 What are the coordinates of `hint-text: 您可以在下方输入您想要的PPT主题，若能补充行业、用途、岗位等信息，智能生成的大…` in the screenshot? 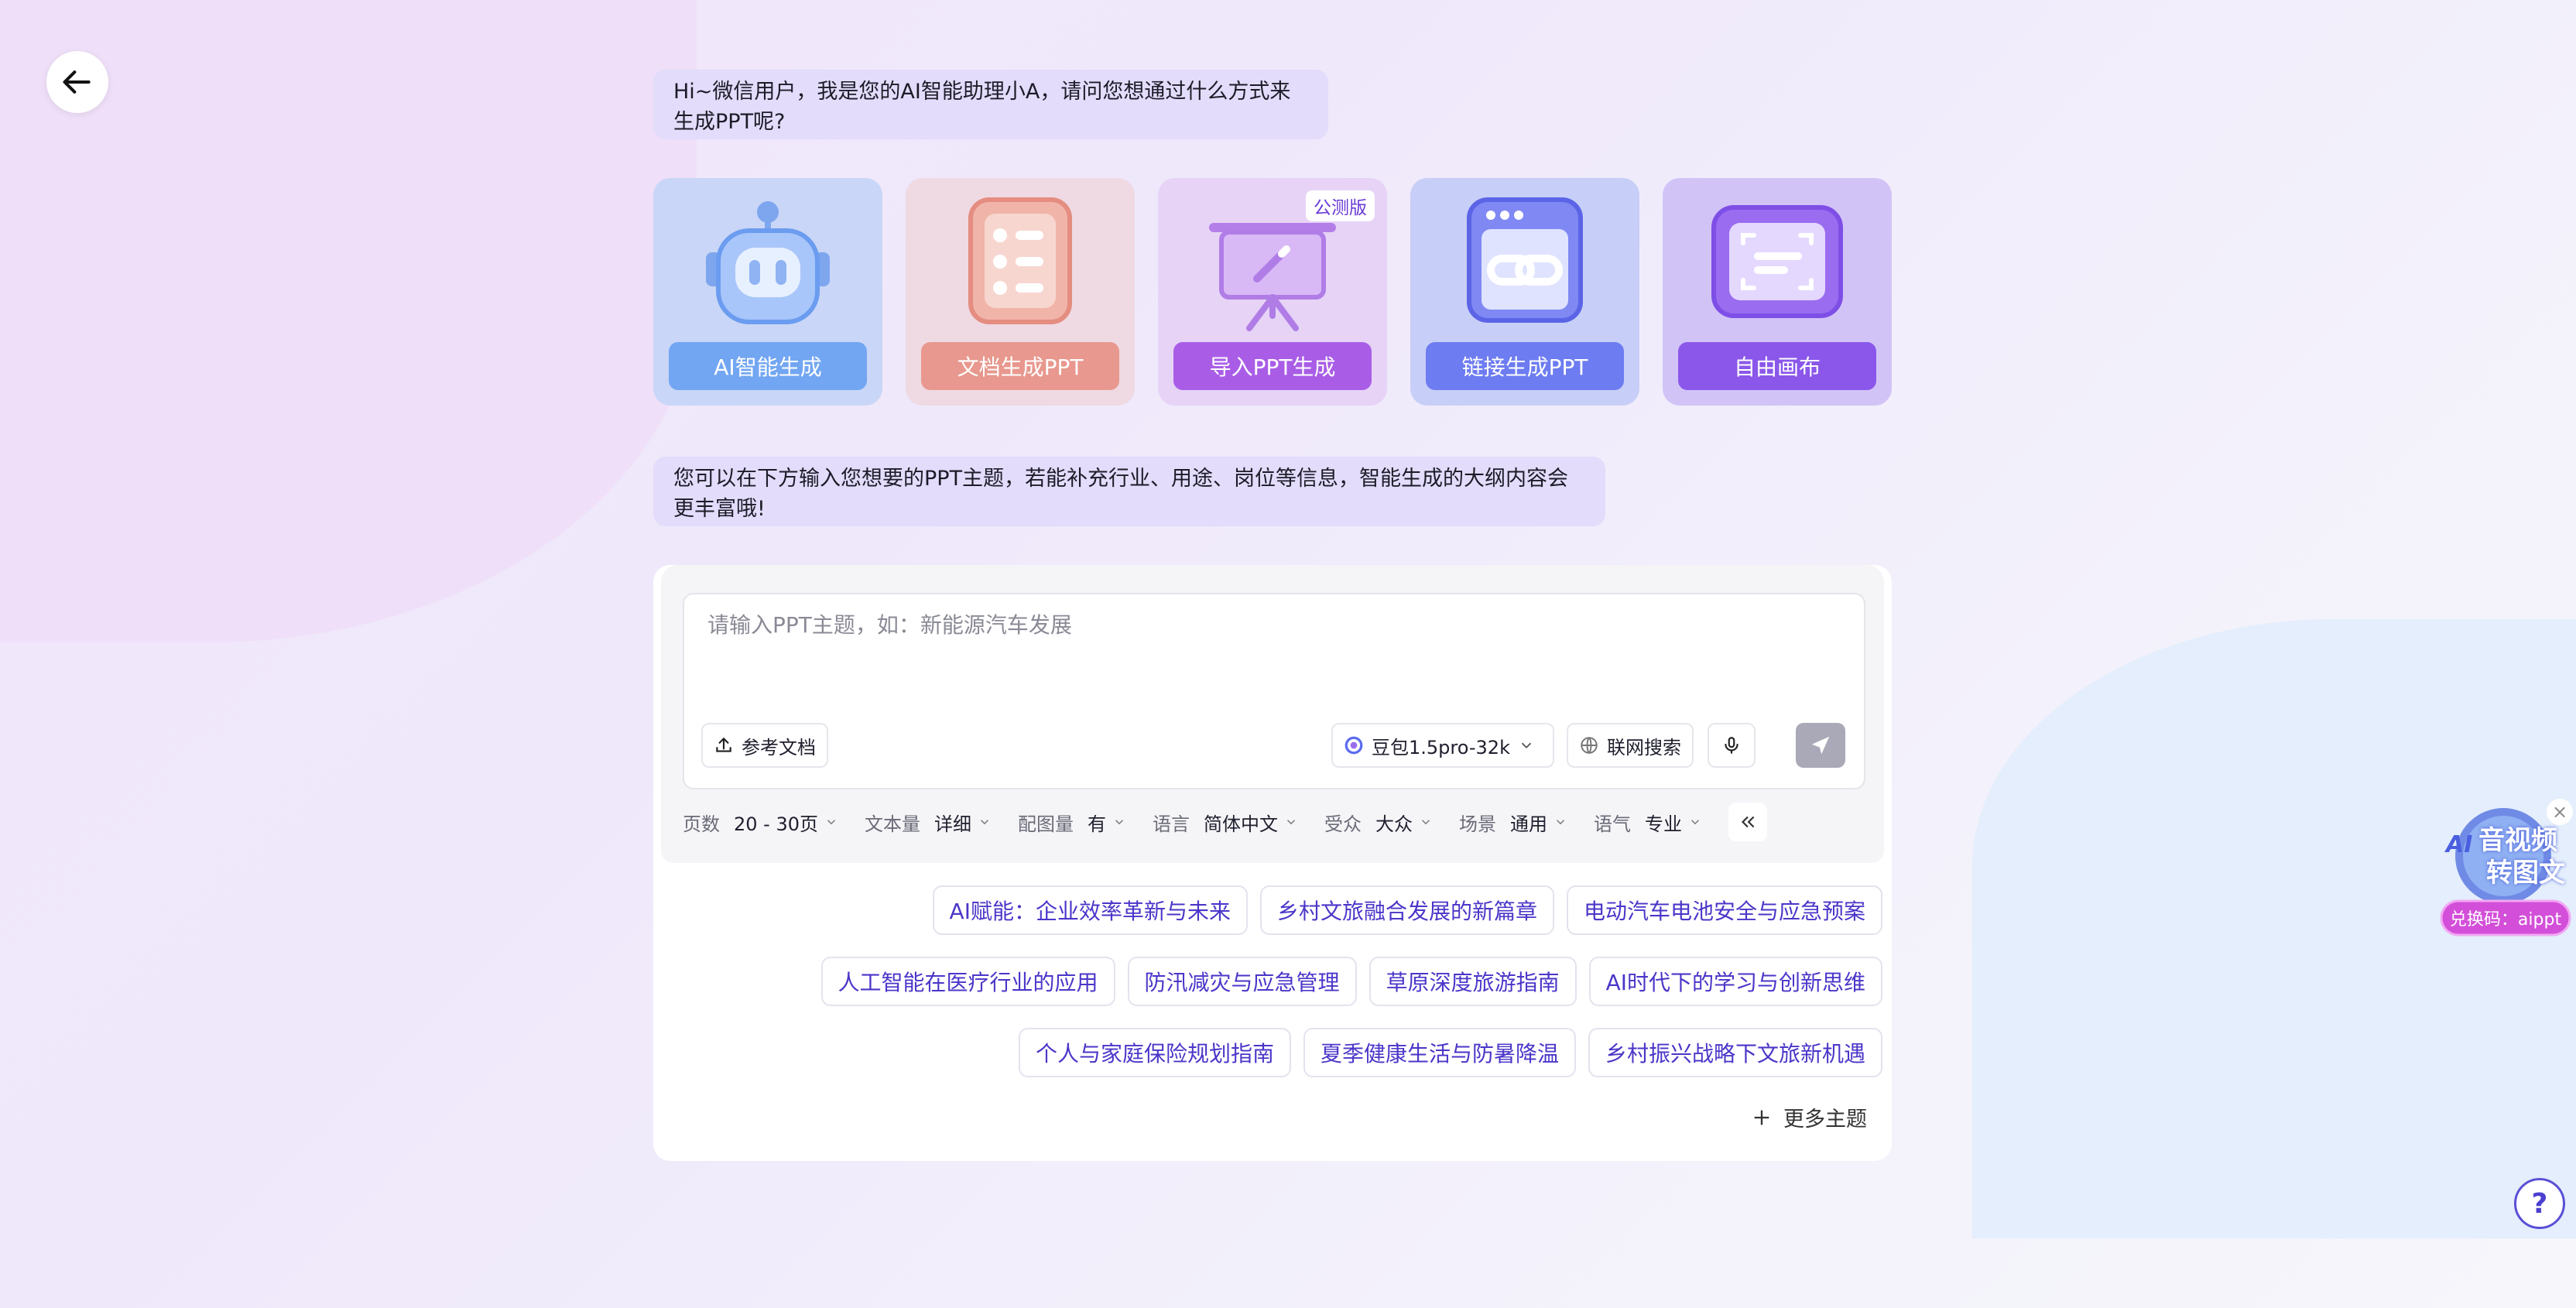 It's located at (1121, 494).